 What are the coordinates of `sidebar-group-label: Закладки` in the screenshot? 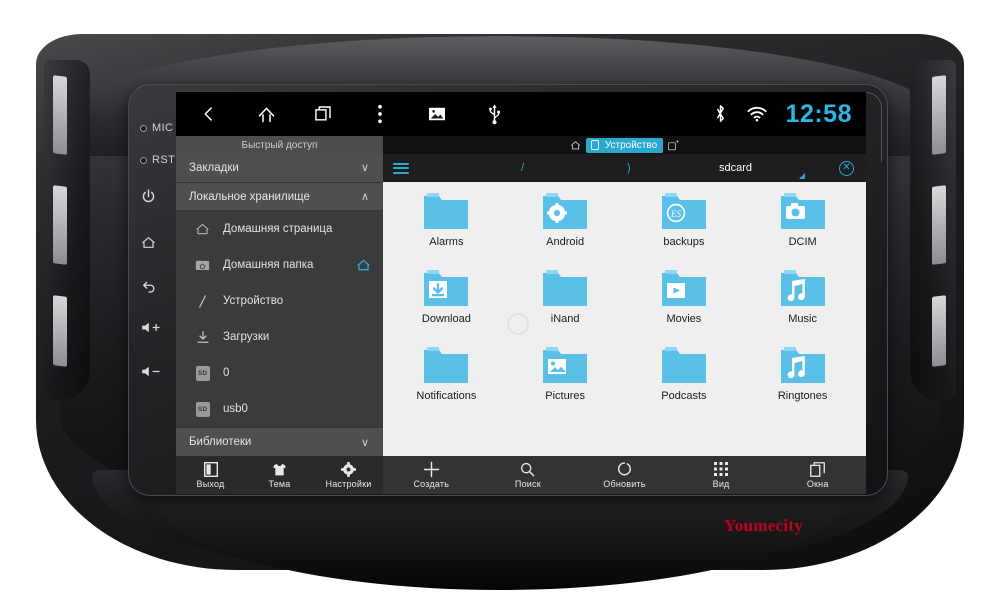 It's located at (214, 167).